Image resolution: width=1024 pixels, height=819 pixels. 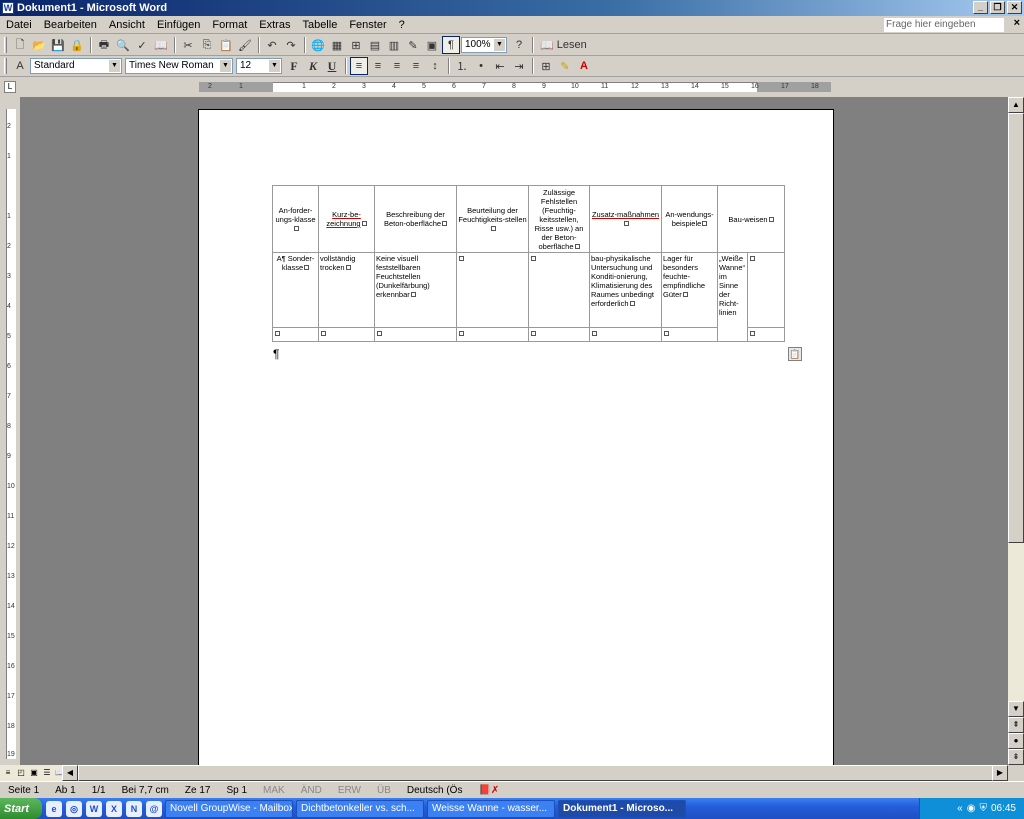 What do you see at coordinates (481, 66) in the screenshot?
I see `bullets-icon: •` at bounding box center [481, 66].